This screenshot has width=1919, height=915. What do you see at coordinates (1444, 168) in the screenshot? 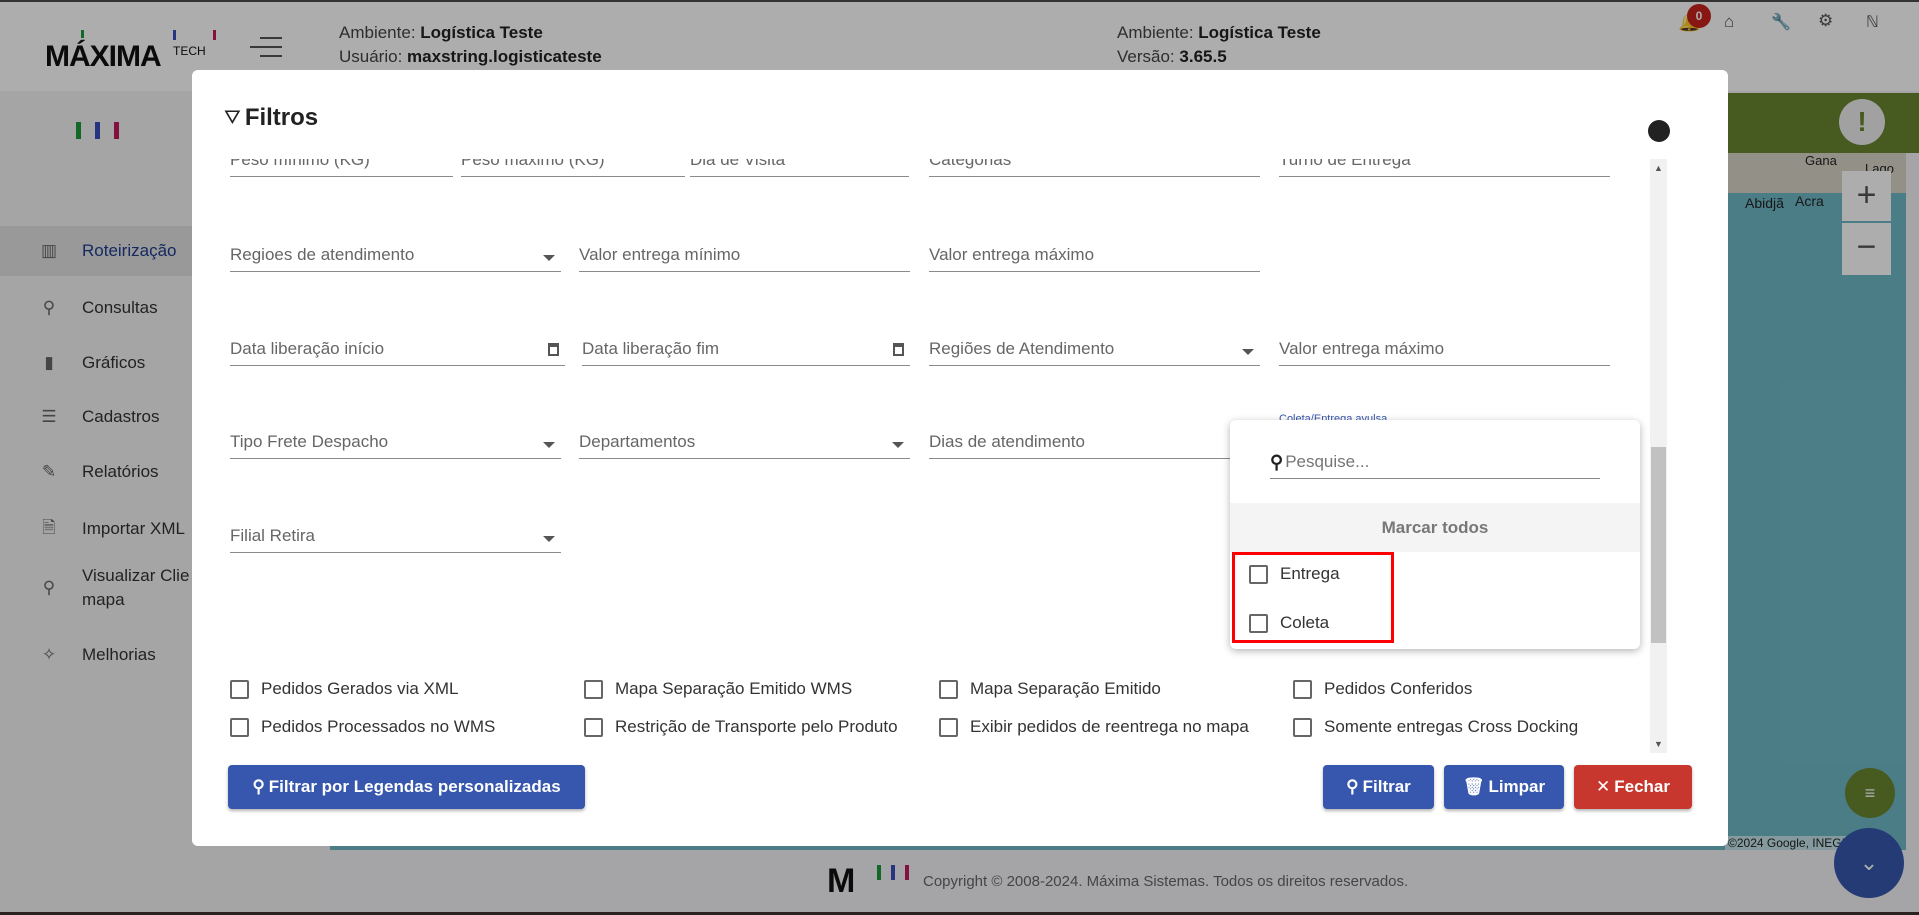
I see `turno-entrega-select: Turno de Entrega` at bounding box center [1444, 168].